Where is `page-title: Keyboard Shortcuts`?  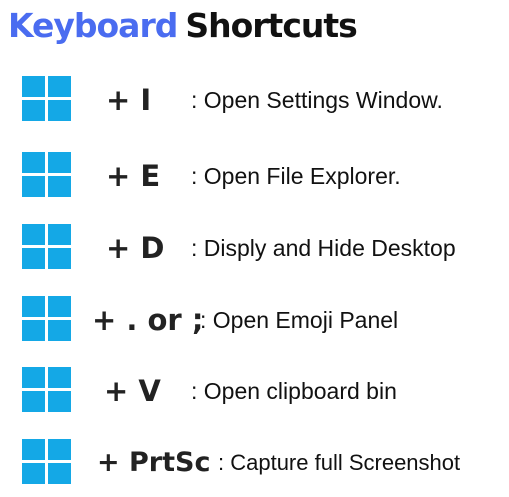 page-title: Keyboard Shortcuts is located at coordinates (183, 26).